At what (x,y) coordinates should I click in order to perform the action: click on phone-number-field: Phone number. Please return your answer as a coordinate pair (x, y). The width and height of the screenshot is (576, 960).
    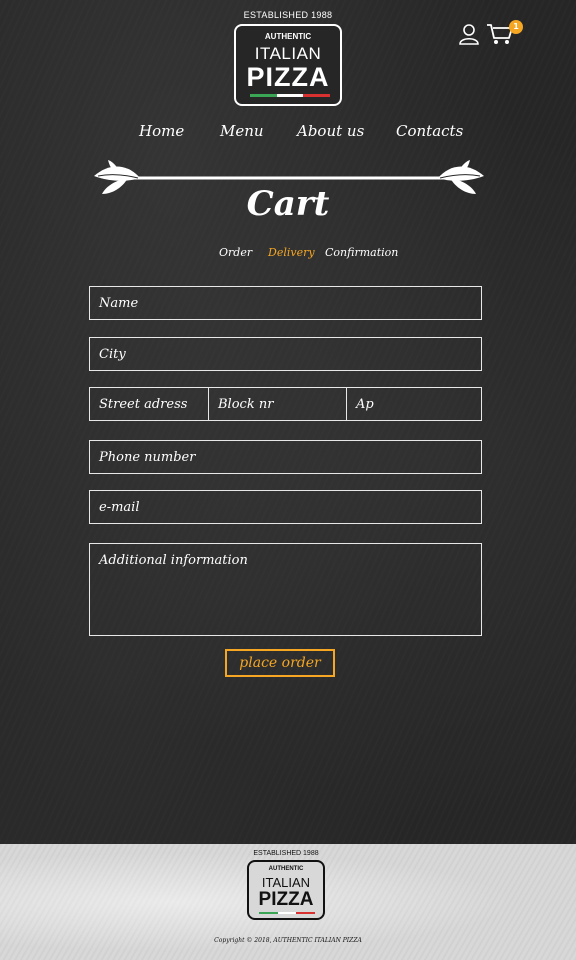
    Looking at the image, I should click on (285, 457).